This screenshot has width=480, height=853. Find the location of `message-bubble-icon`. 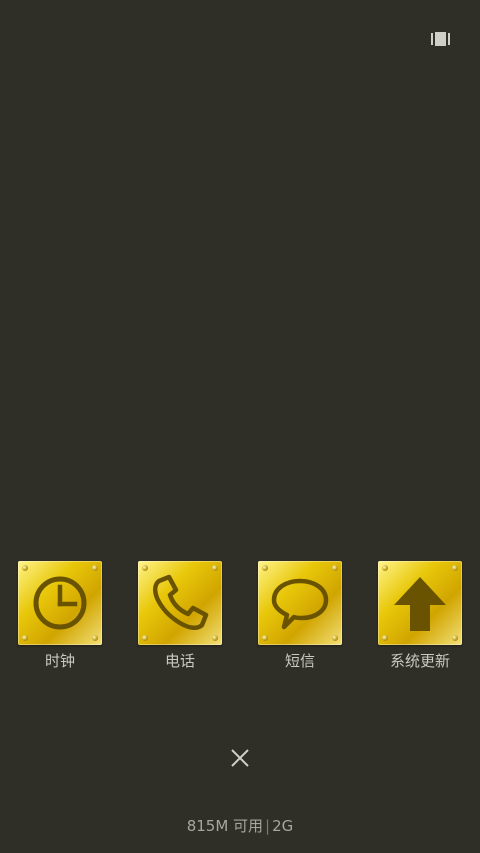

message-bubble-icon is located at coordinates (300, 604).